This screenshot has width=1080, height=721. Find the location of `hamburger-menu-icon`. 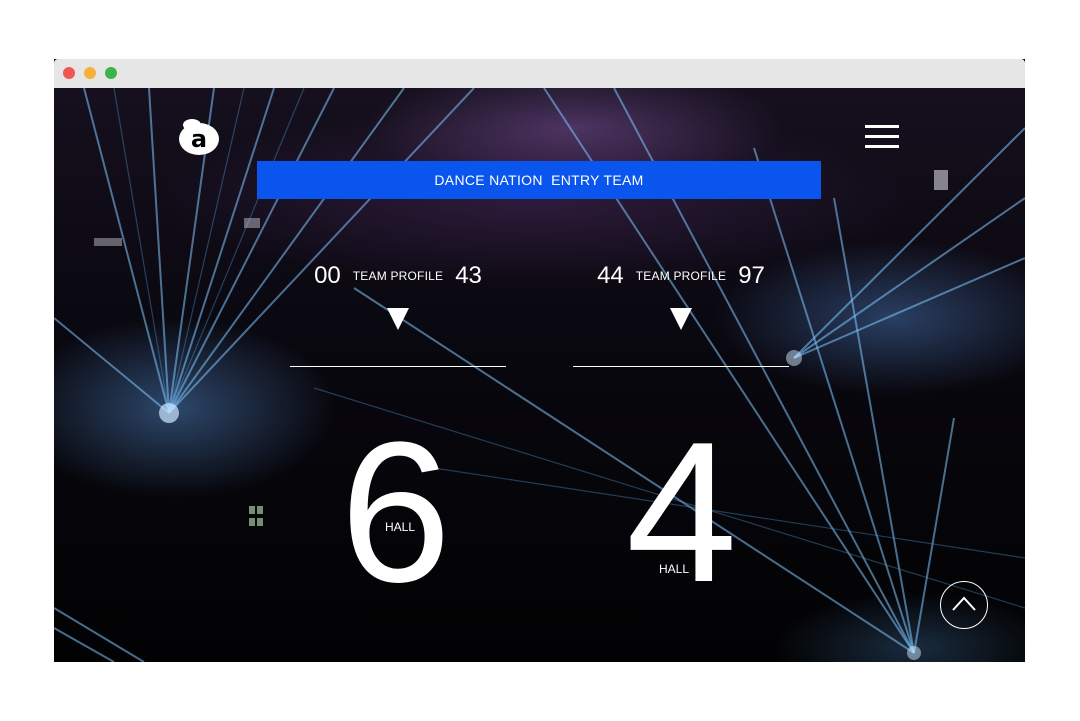

hamburger-menu-icon is located at coordinates (882, 138).